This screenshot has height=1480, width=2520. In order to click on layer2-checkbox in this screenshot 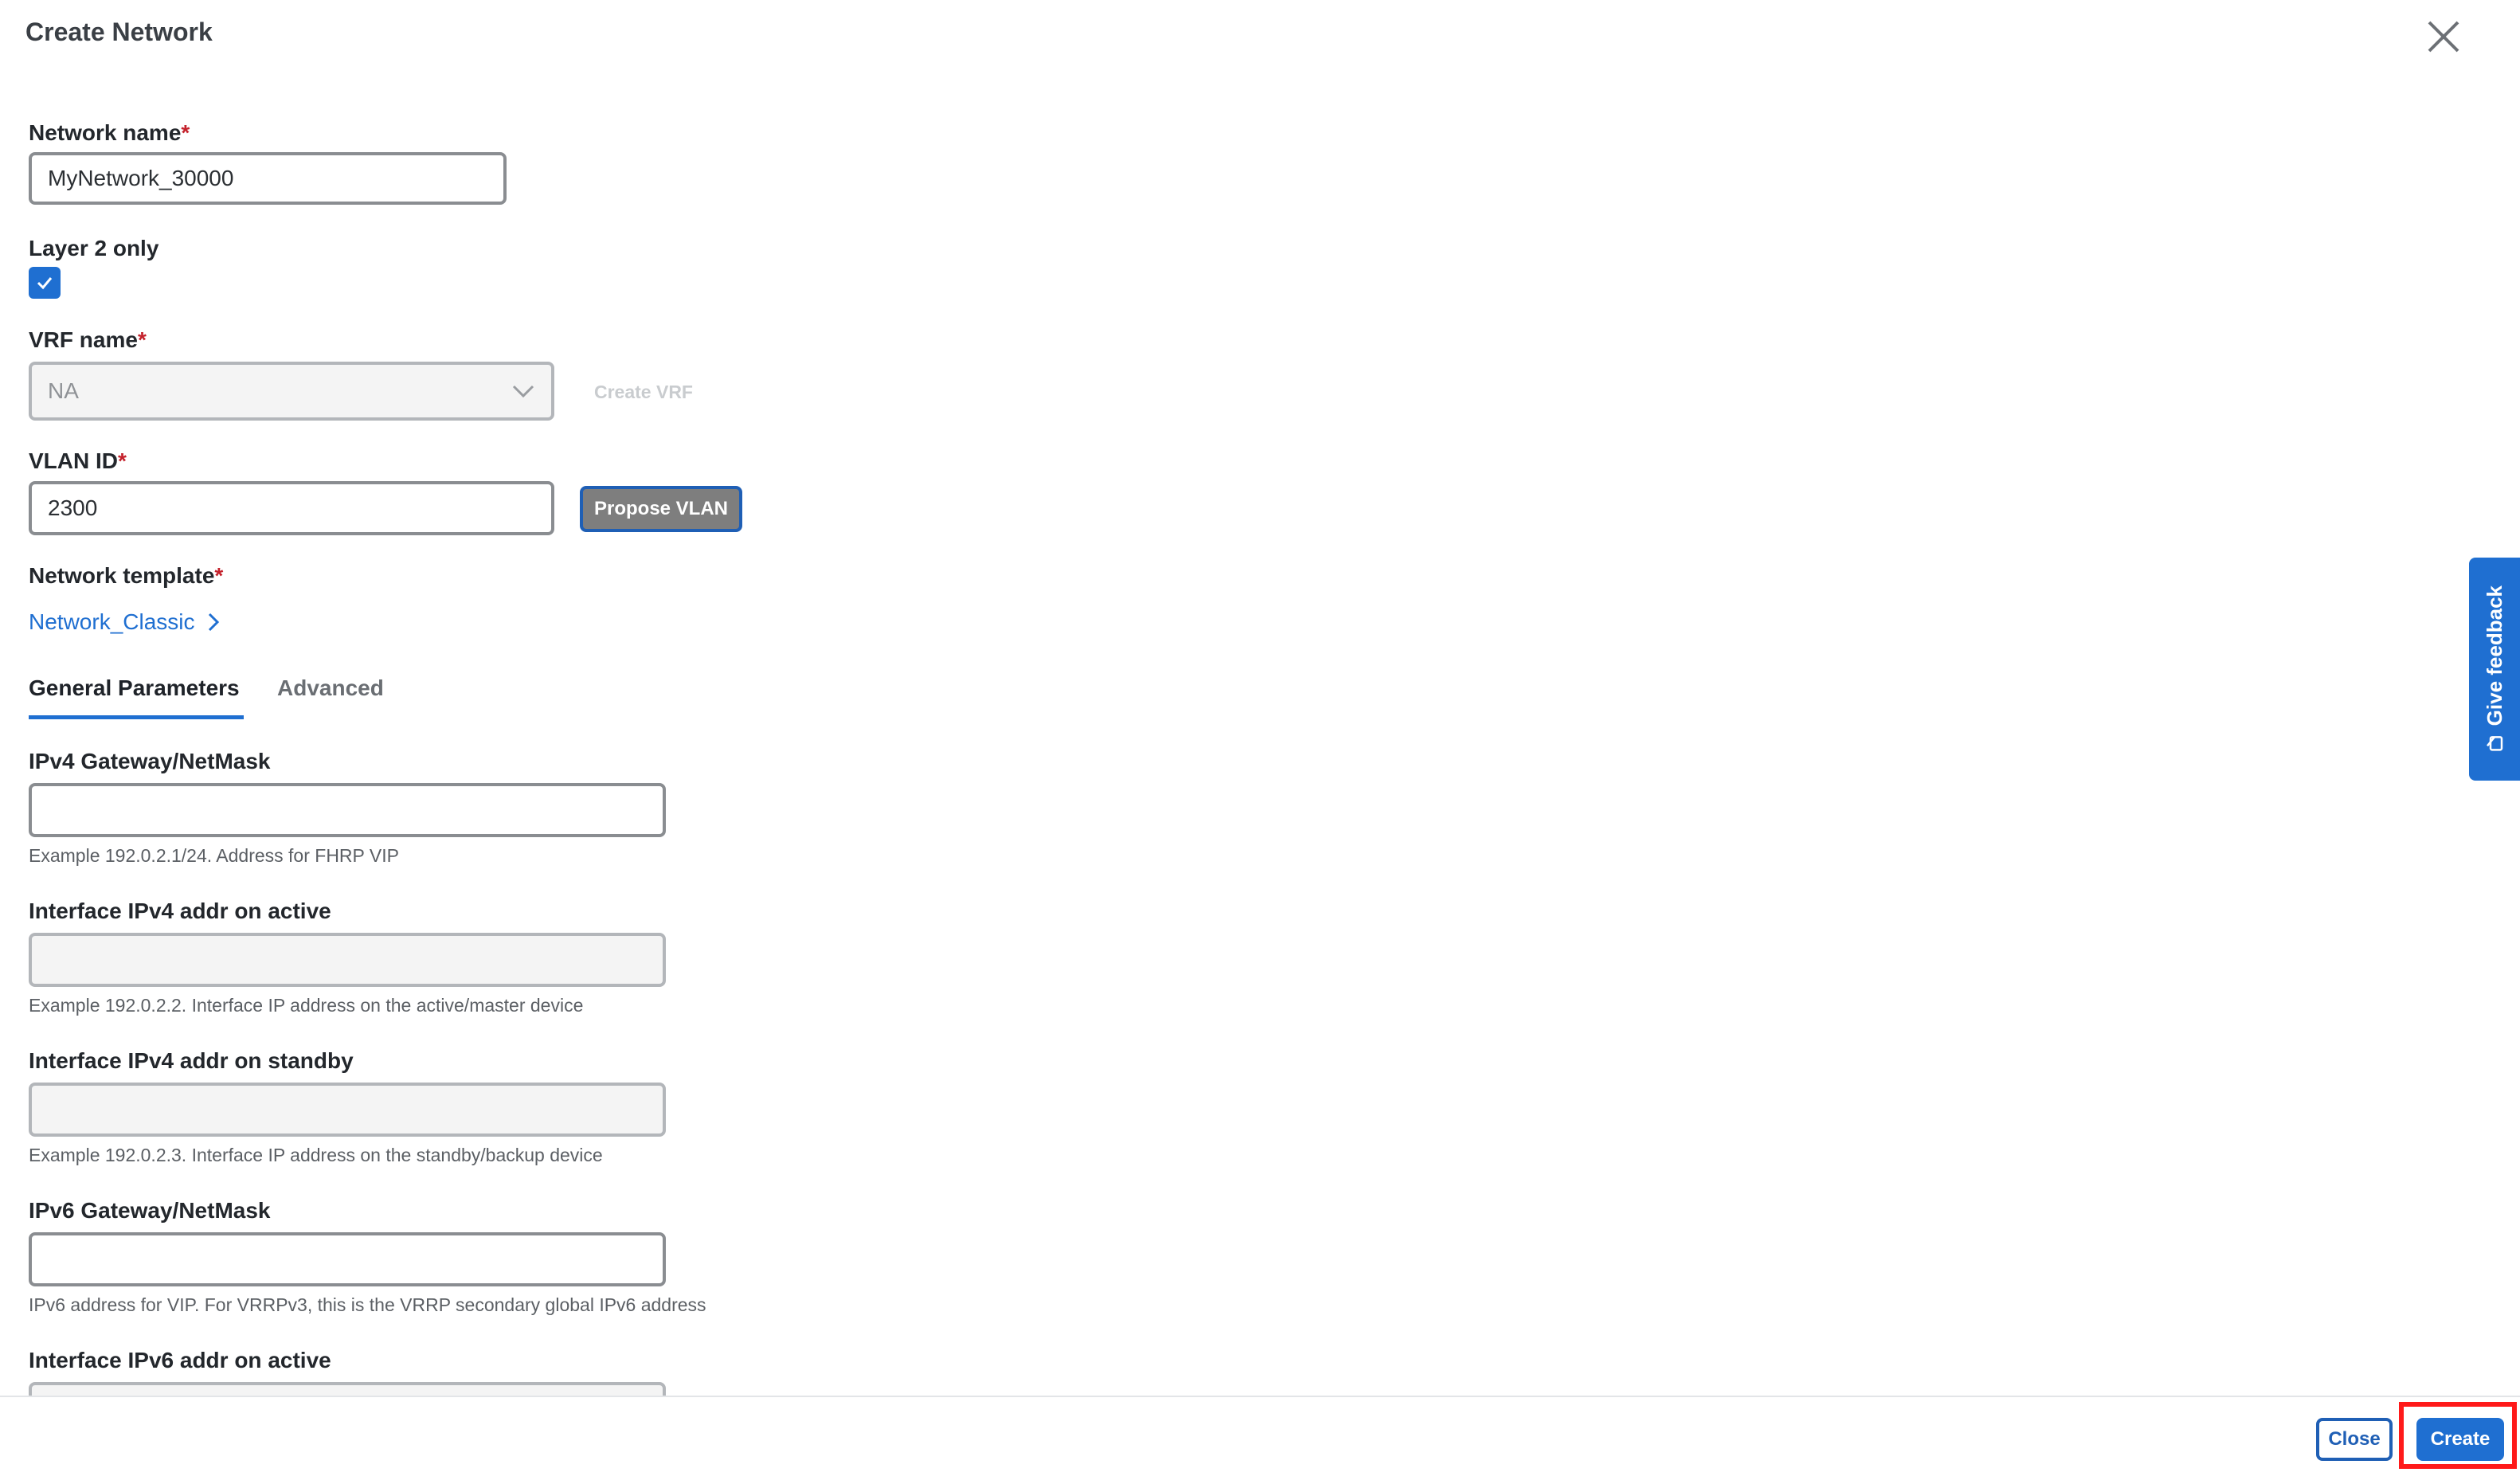, I will do `click(45, 283)`.